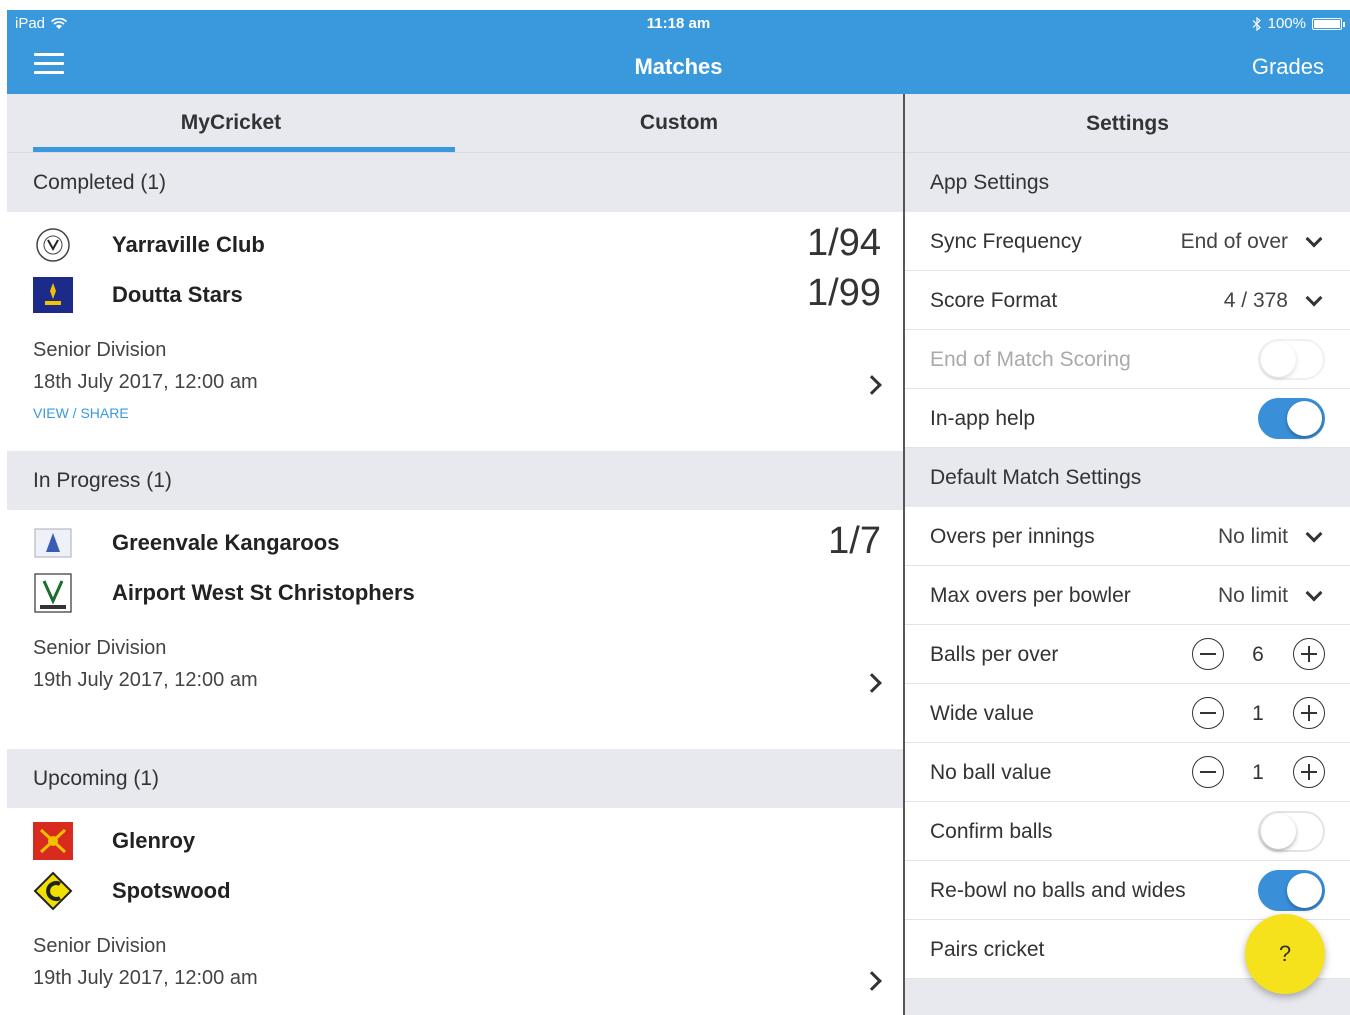 Image resolution: width=1350 pixels, height=1015 pixels. I want to click on balls-per-over-value: 6, so click(1258, 654).